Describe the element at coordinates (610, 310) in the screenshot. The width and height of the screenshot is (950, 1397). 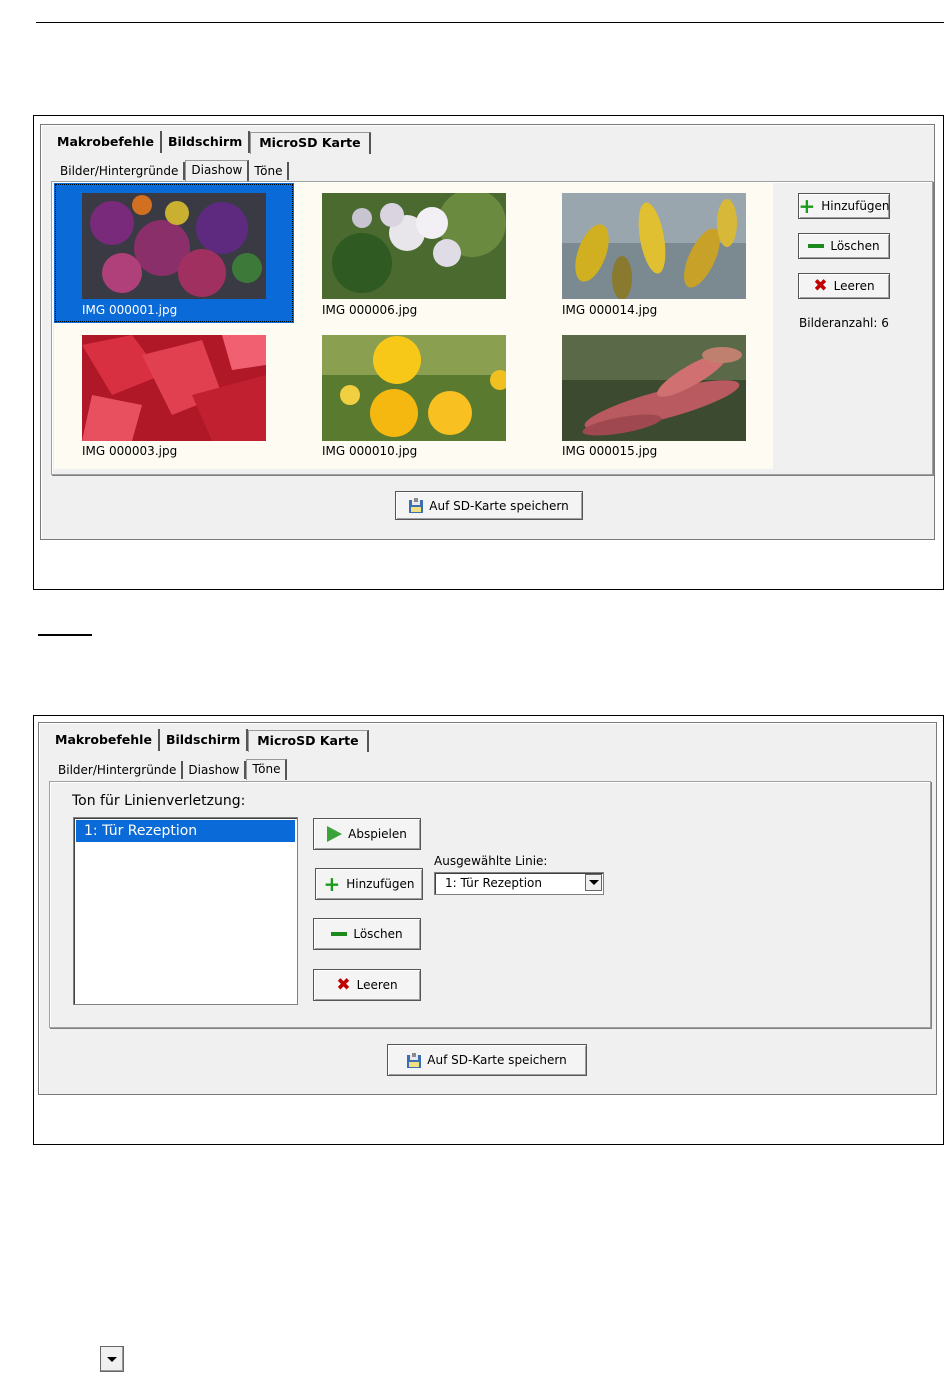
I see `thumbnail-caption-3: IMG 000014.jpg` at that location.